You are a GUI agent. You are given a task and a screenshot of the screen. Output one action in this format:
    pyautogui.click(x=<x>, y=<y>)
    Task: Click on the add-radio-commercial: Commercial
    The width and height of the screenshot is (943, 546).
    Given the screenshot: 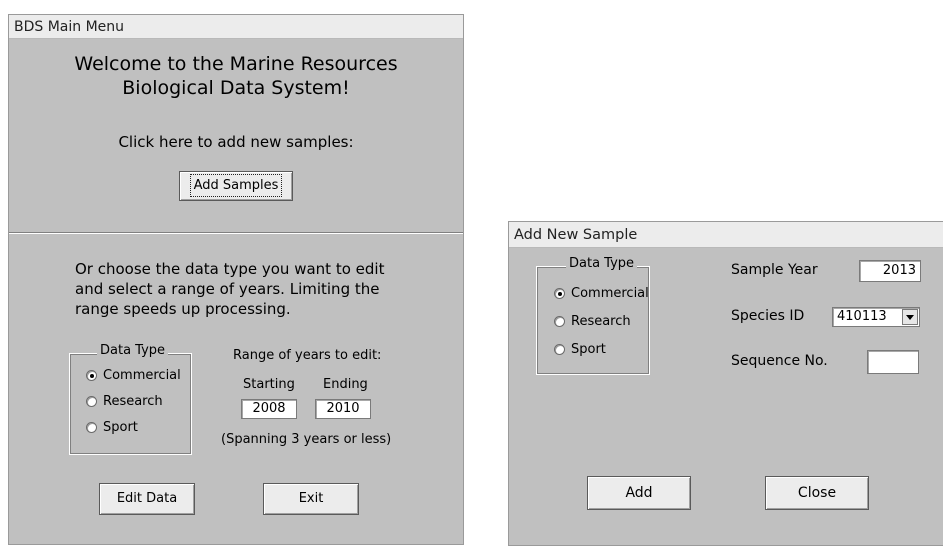 What is the action you would take?
    pyautogui.click(x=601, y=293)
    